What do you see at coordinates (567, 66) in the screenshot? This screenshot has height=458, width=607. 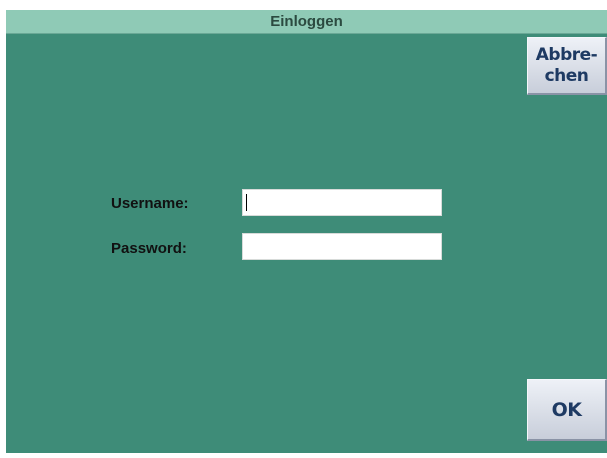 I see `cancel-button: Abbre- chen` at bounding box center [567, 66].